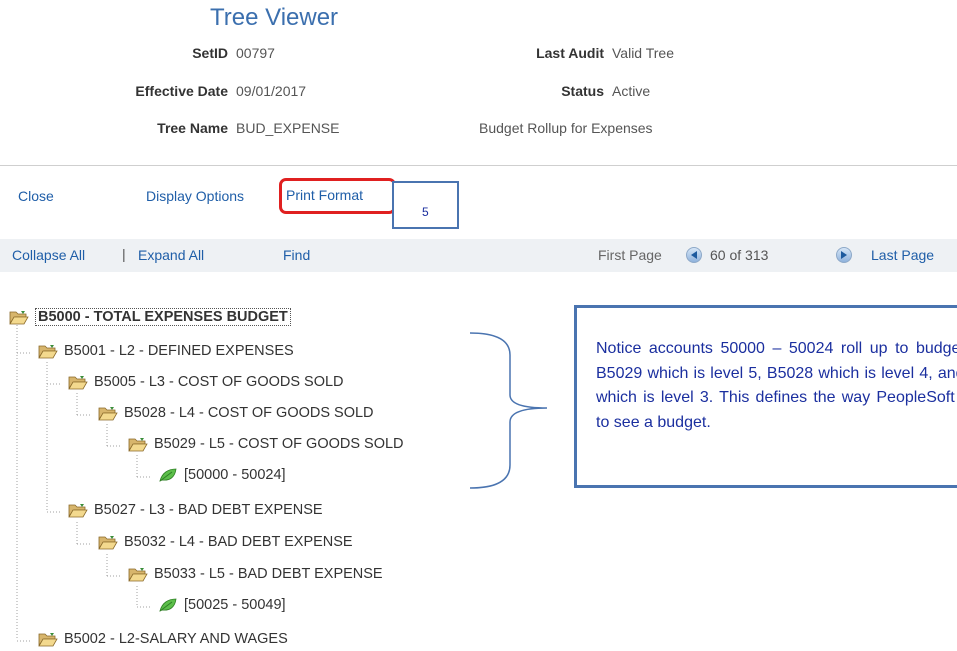 This screenshot has height=651, width=957. I want to click on tree-node-label: B5029 - L5 - COST OF GOODS SOLD, so click(279, 444).